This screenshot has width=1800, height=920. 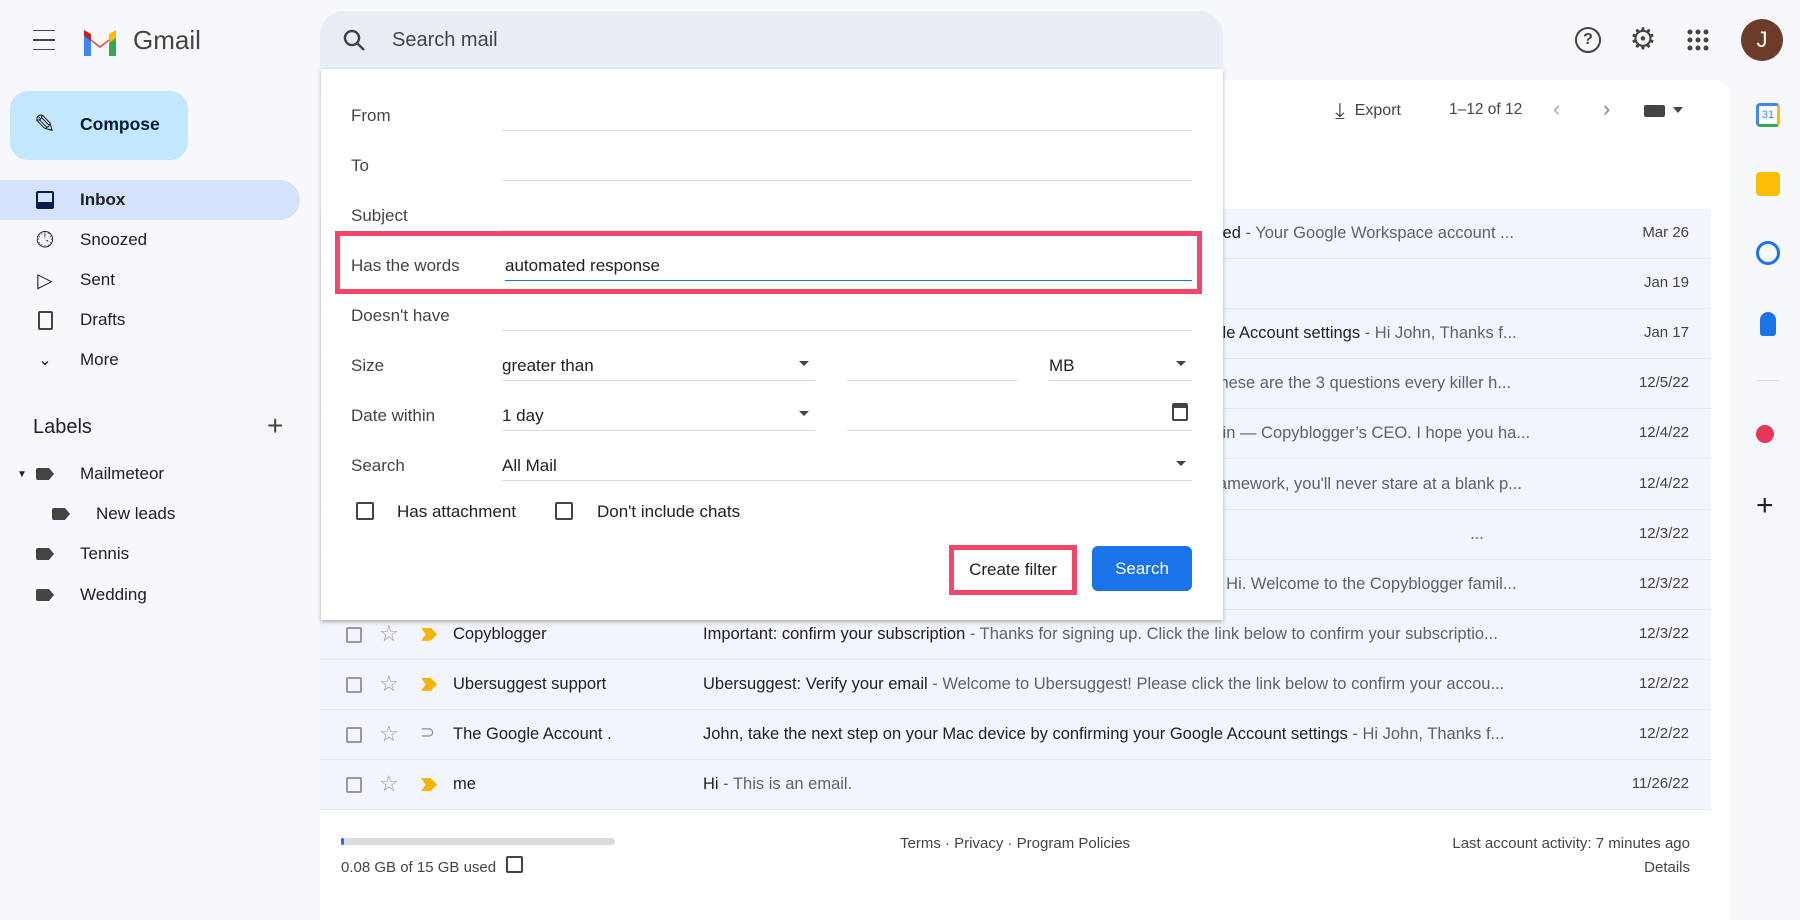 I want to click on details-link: Details, so click(x=1667, y=867).